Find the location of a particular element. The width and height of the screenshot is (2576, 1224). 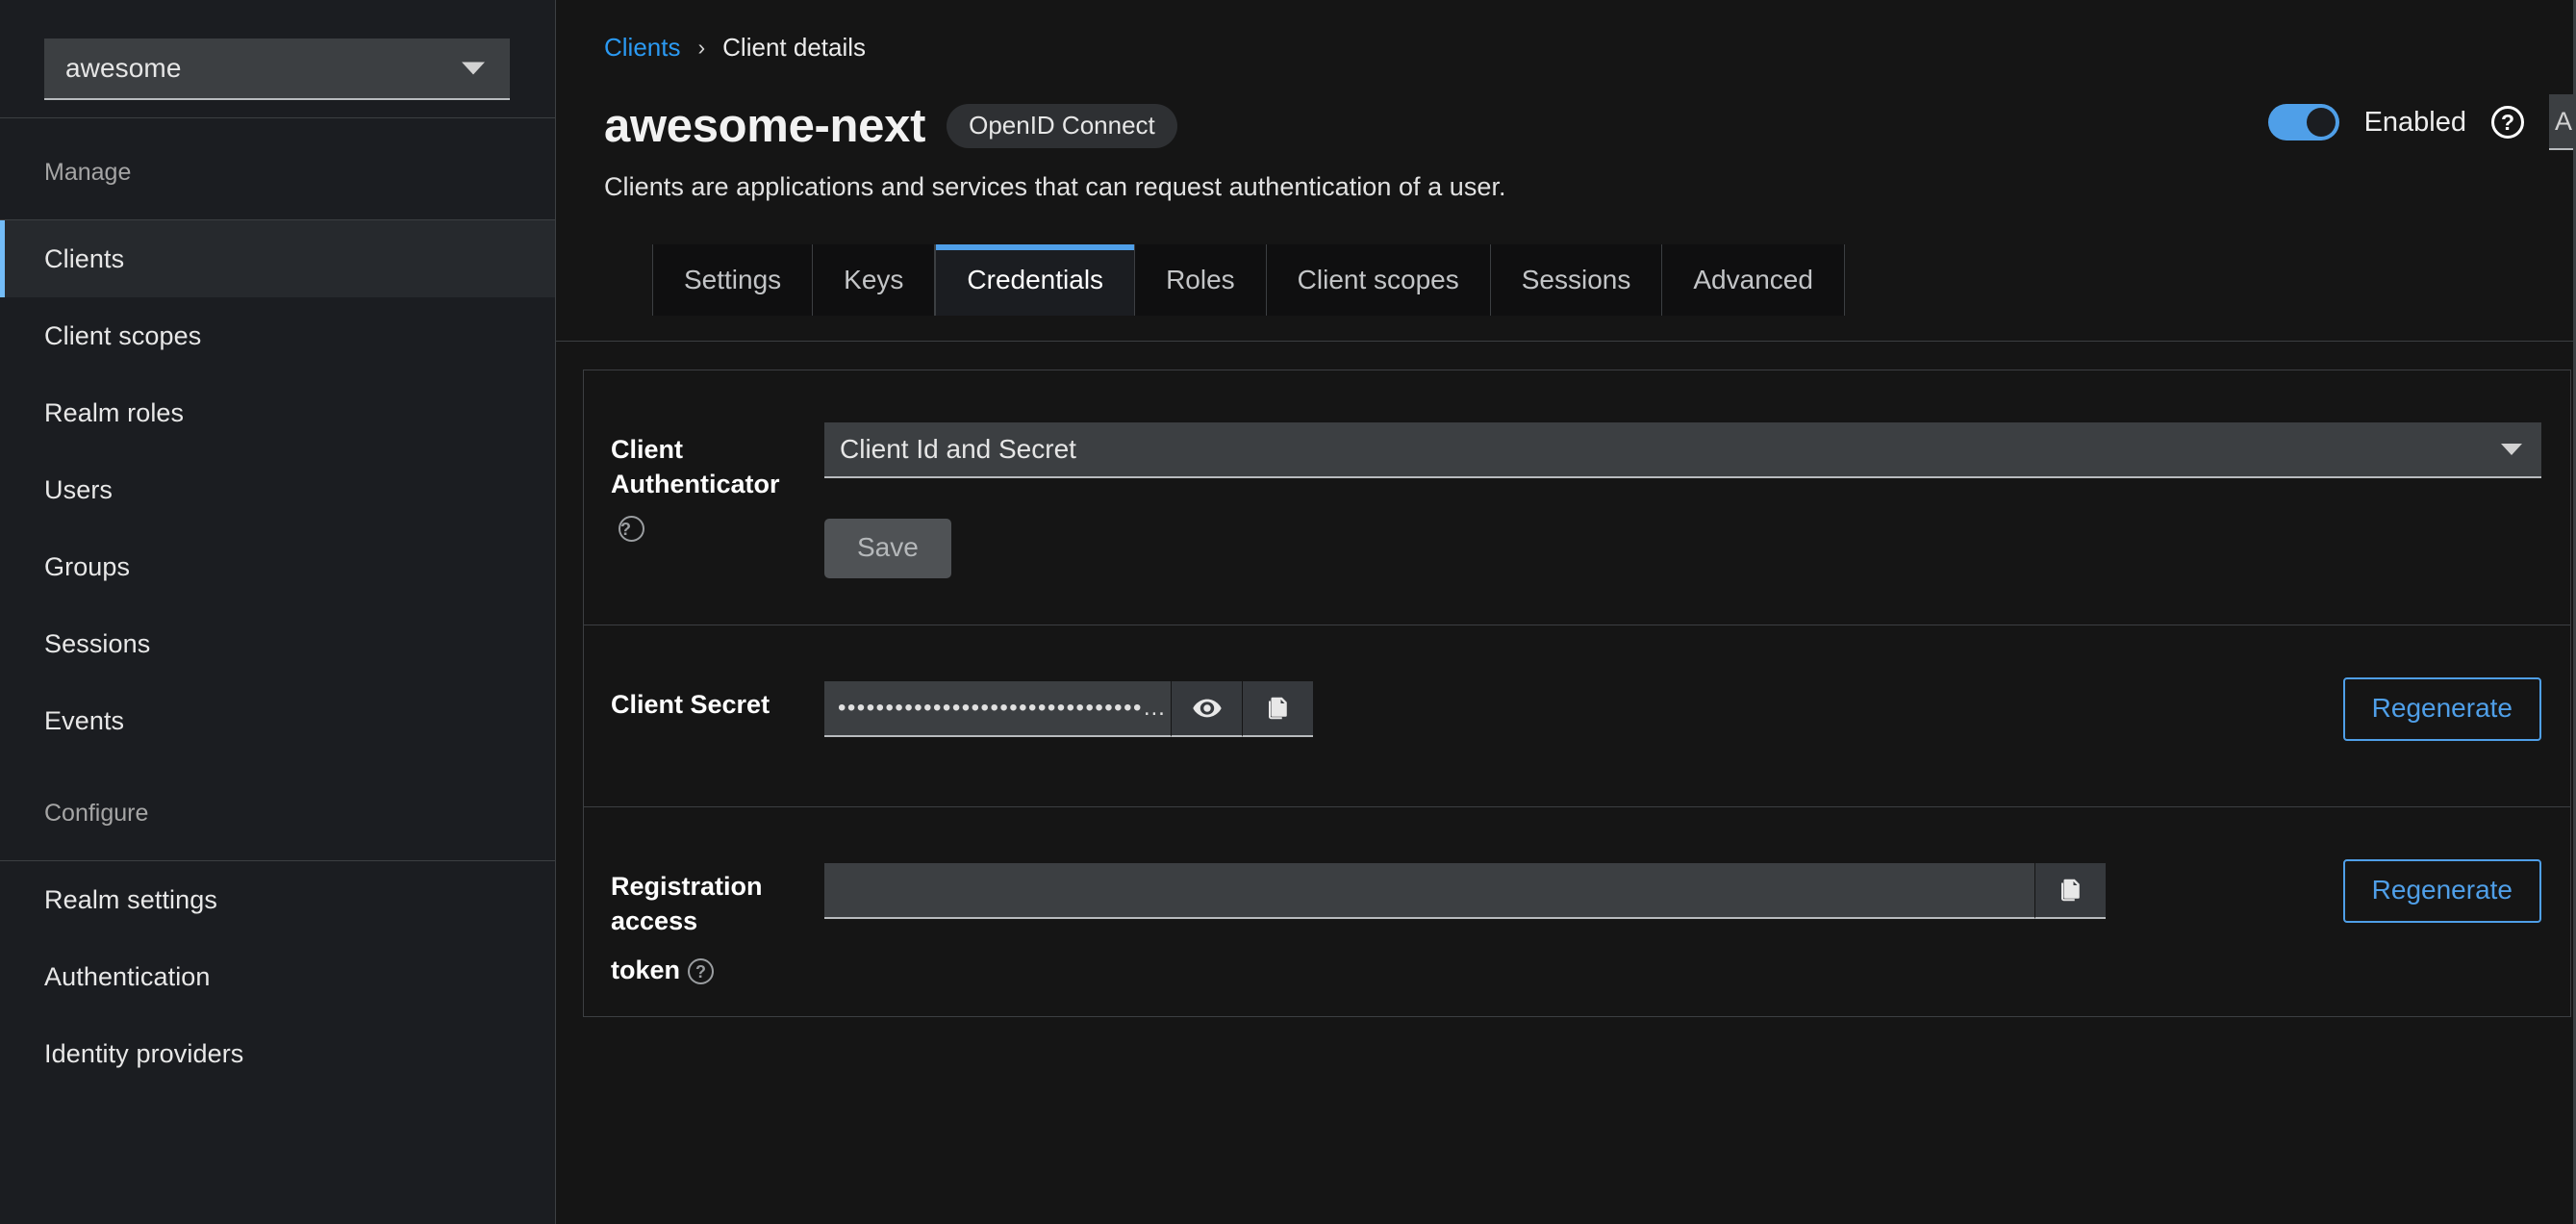

sidebar-item-realm-roles: Realm roles is located at coordinates (278, 412).